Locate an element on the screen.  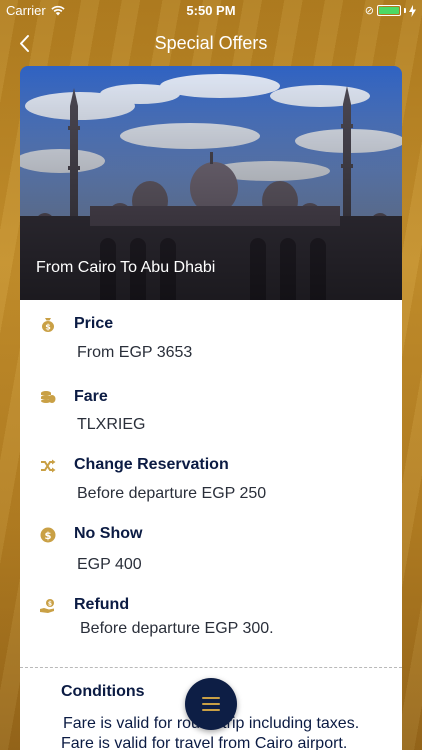
no-show-label: No Show is located at coordinates (108, 533).